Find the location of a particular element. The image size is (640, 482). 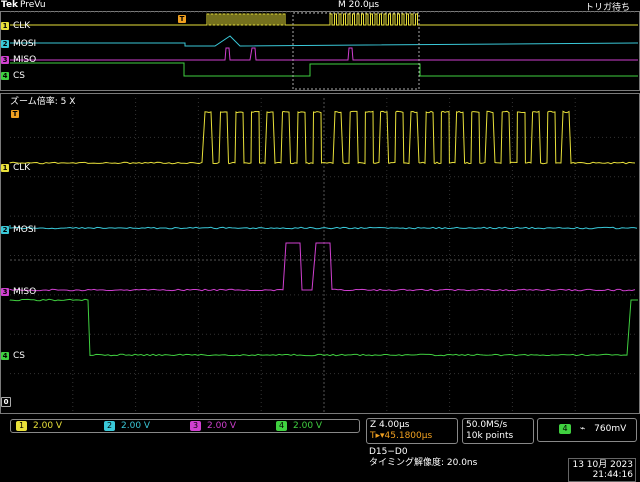

ch3-waveform-zoom is located at coordinates (322, 267).